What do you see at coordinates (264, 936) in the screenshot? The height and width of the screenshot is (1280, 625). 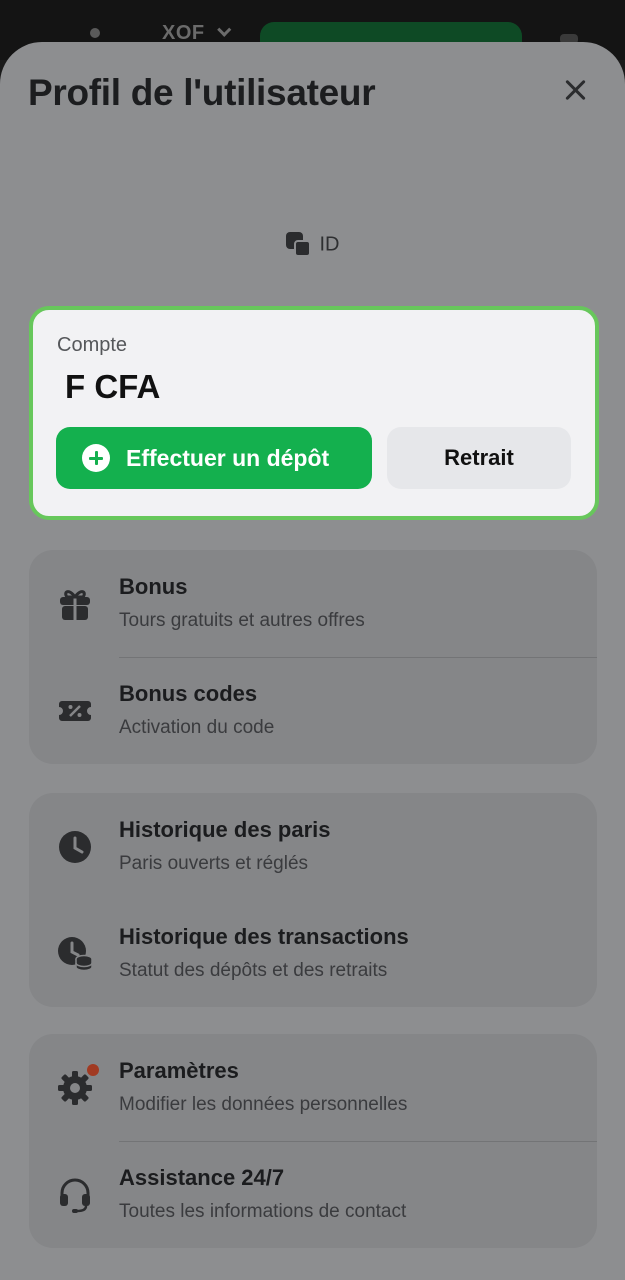 I see `menu-item-label: Historique des transactions` at bounding box center [264, 936].